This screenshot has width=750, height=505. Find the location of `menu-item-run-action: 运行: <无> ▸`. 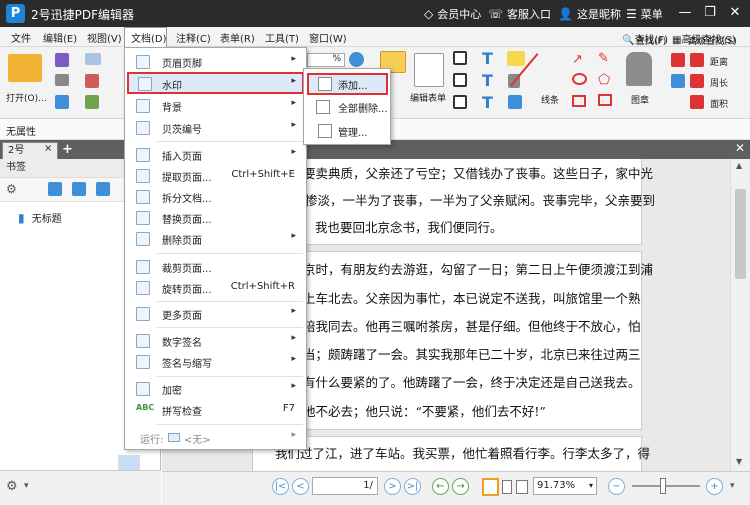

menu-item-run-action: 运行: <无> ▸ is located at coordinates (215, 438).